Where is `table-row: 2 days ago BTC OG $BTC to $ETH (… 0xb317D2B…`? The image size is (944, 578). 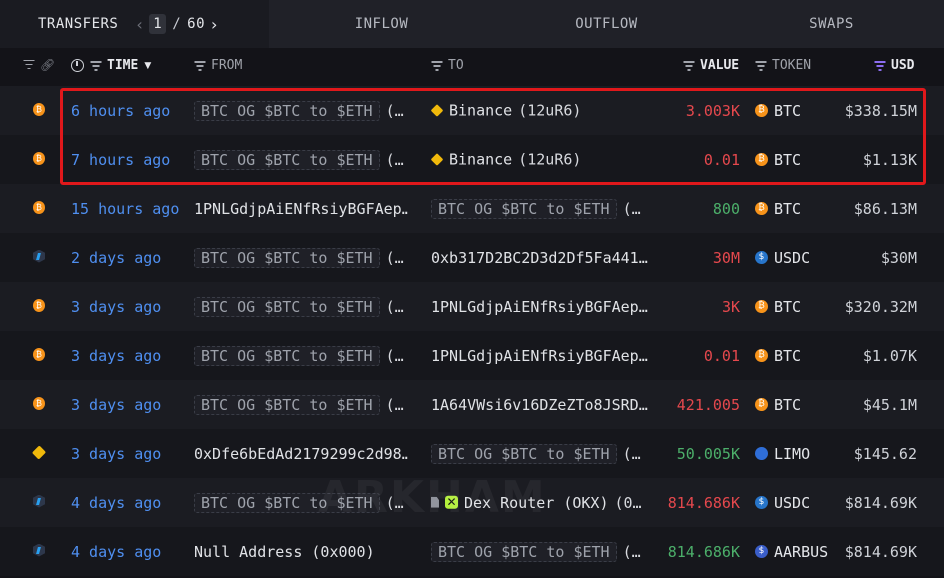
table-row: 2 days ago BTC OG $BTC to $ETH (… 0xb317D2B… is located at coordinates (472, 257).